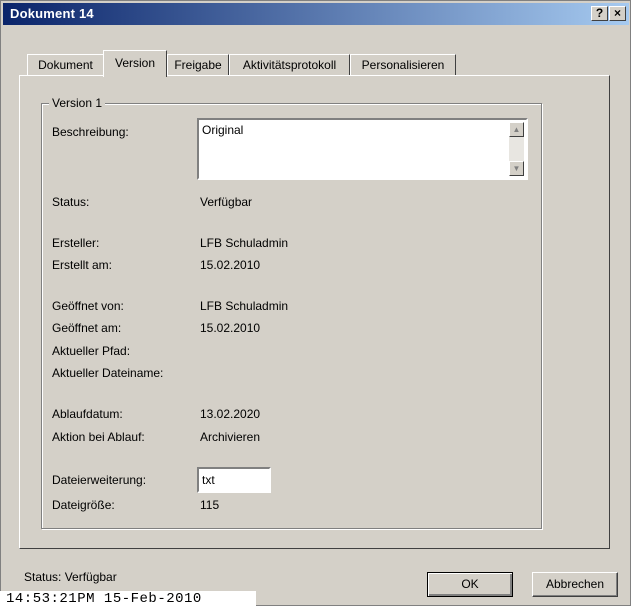  What do you see at coordinates (362, 149) in the screenshot?
I see `beschreibung-textarea: Original ▲ ▼` at bounding box center [362, 149].